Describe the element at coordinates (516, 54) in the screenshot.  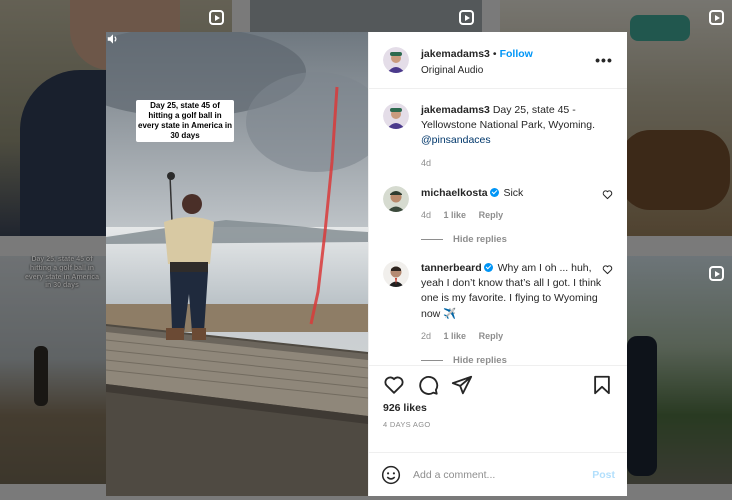
I see `follow-button: Follow` at that location.